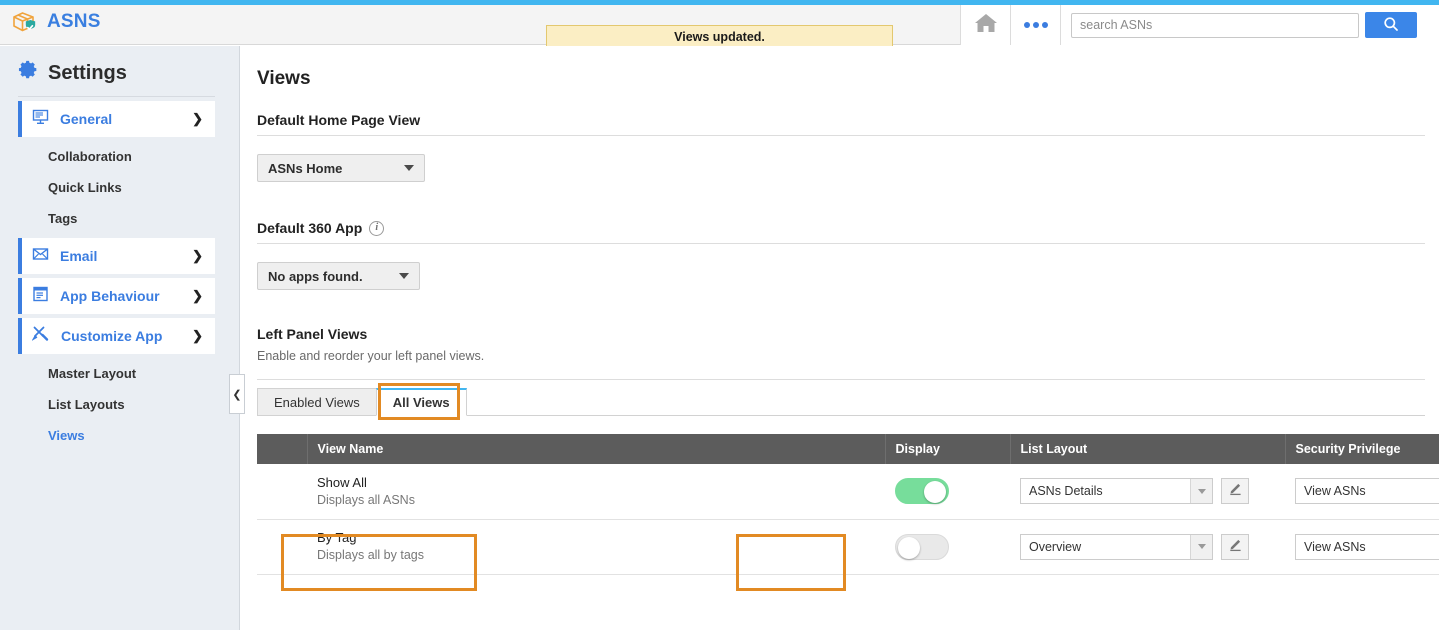 Image resolution: width=1439 pixels, height=630 pixels. Describe the element at coordinates (366, 499) in the screenshot. I see `view-description: Displays all ASNs` at that location.